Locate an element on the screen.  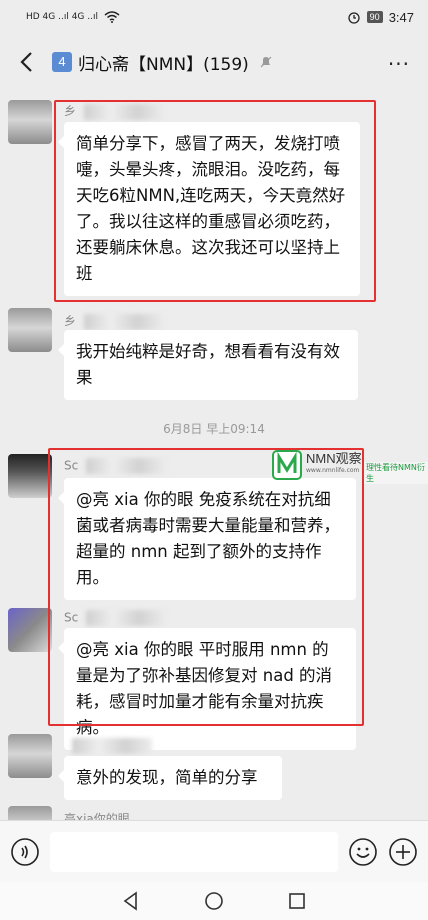
unread-badge: 4 is located at coordinates (62, 62).